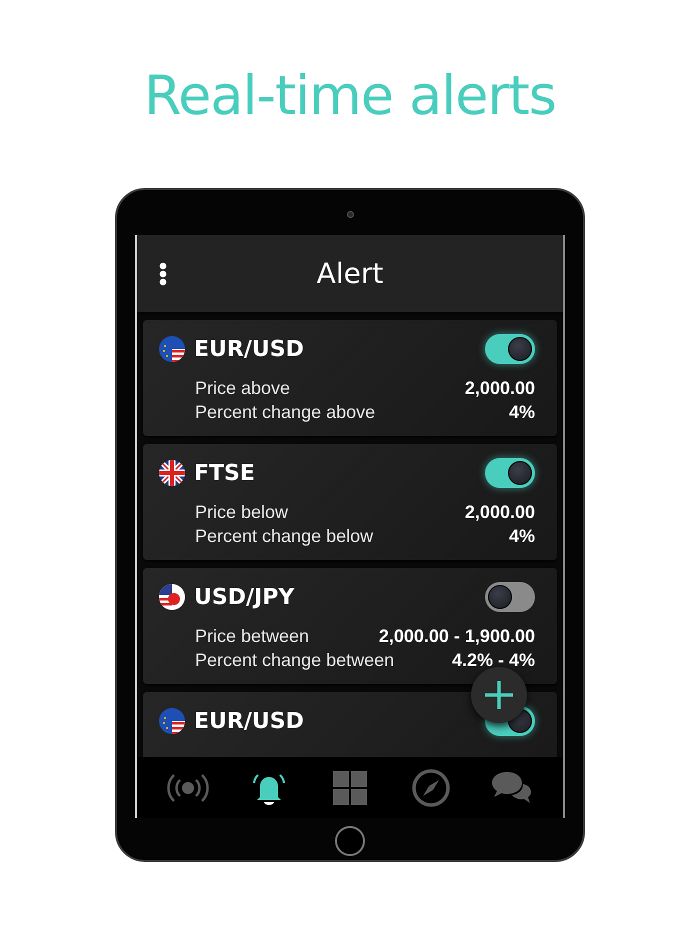  Describe the element at coordinates (350, 96) in the screenshot. I see `headline: Real-time alerts` at that location.